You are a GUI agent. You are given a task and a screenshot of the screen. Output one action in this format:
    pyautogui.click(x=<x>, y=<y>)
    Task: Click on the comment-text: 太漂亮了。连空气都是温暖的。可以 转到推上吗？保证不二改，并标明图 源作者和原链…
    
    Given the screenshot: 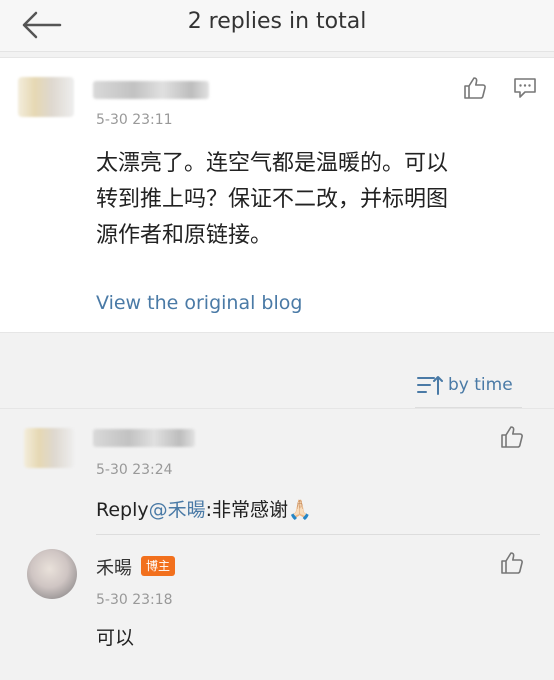 What is the action you would take?
    pyautogui.click(x=316, y=200)
    